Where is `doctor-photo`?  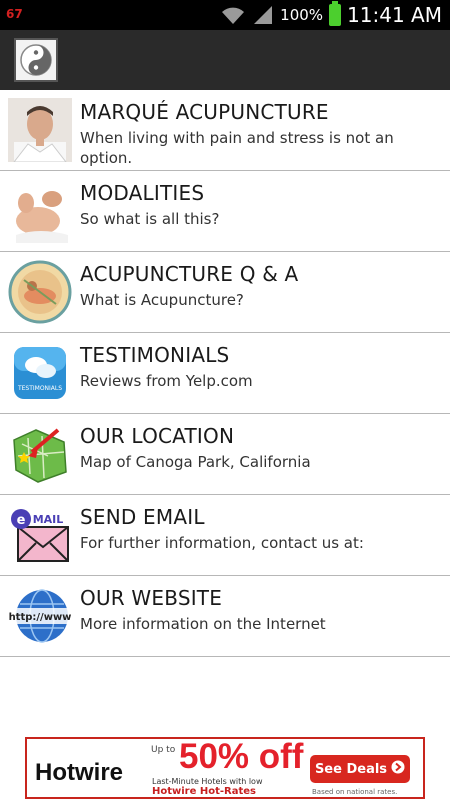
doctor-photo is located at coordinates (40, 130).